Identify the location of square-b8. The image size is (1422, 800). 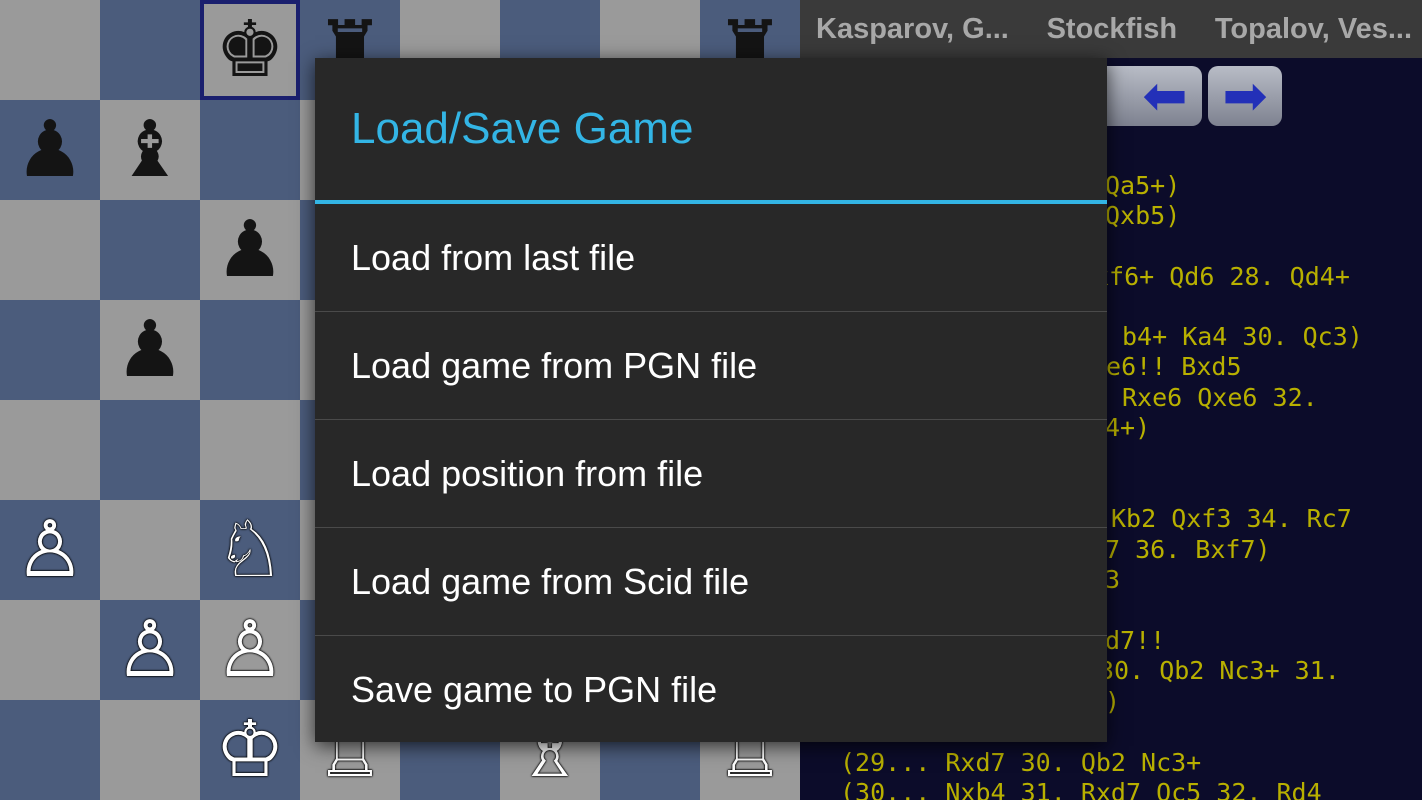
(150, 50).